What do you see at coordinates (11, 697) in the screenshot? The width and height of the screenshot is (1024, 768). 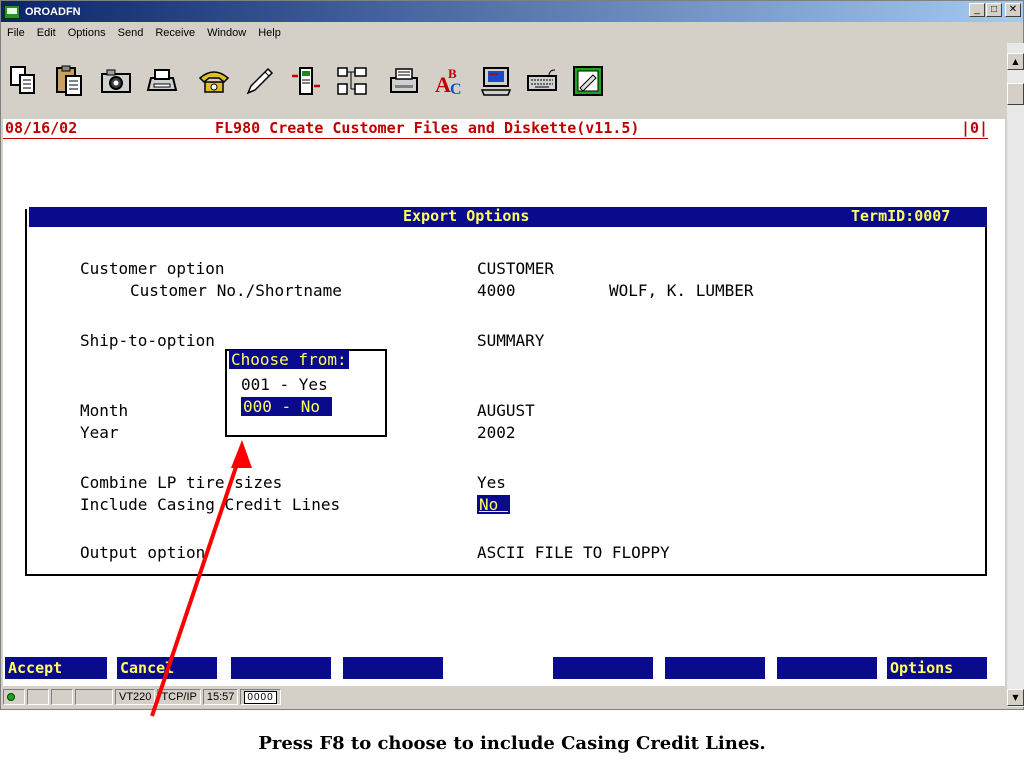 I see `status-led-icon` at bounding box center [11, 697].